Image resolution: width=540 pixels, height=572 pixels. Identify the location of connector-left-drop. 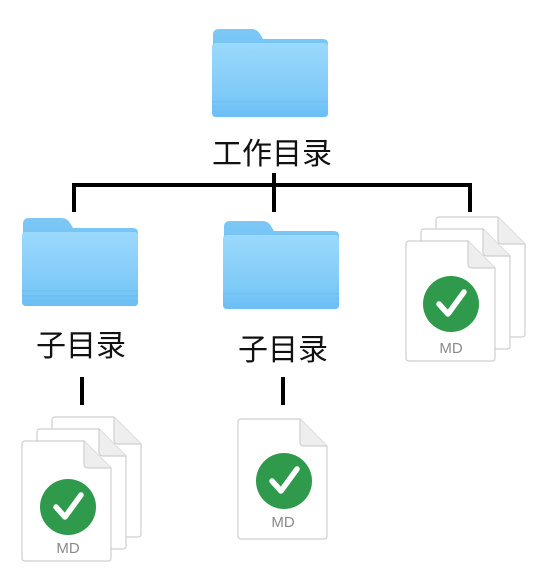
(74, 197).